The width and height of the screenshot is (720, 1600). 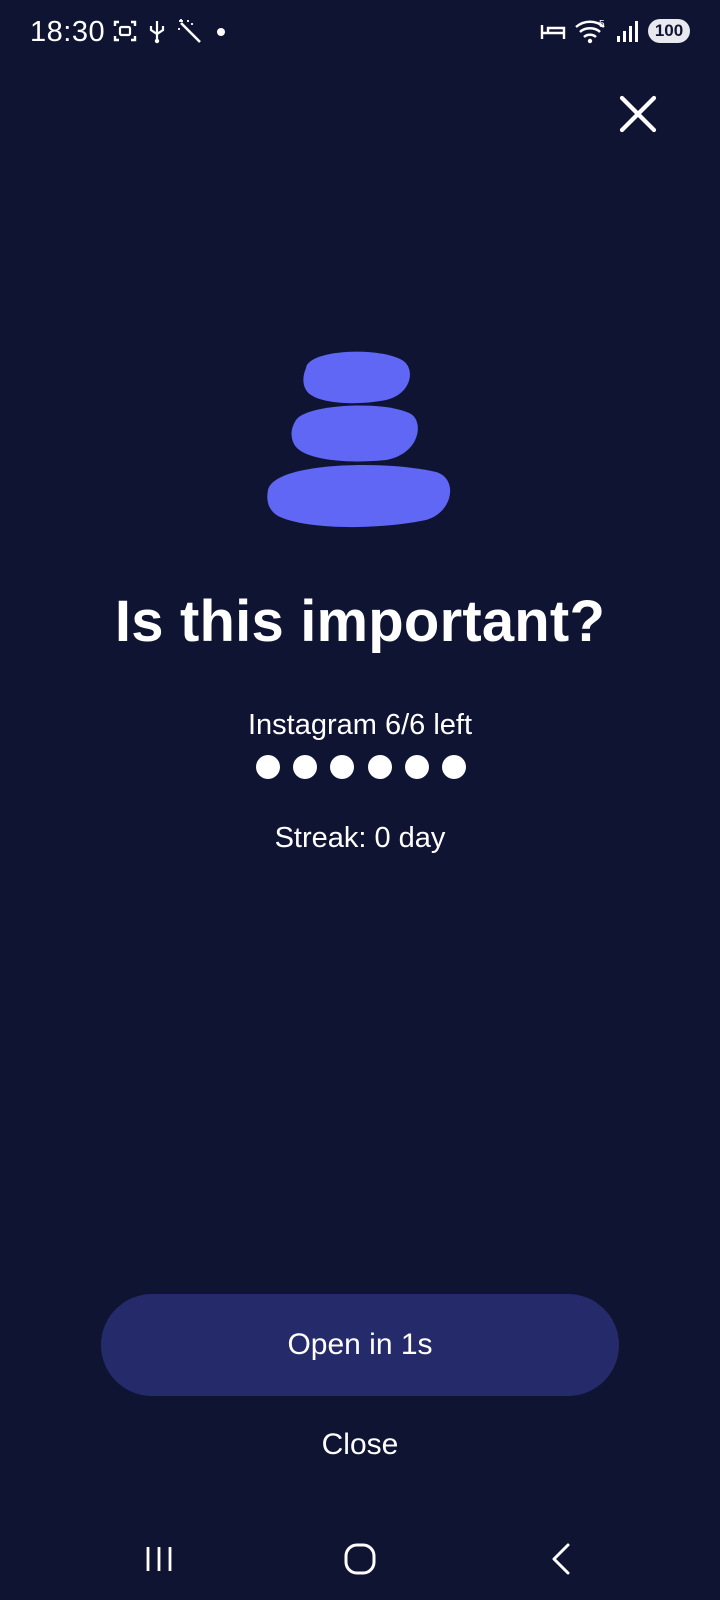 I want to click on home-icon, so click(x=360, y=1559).